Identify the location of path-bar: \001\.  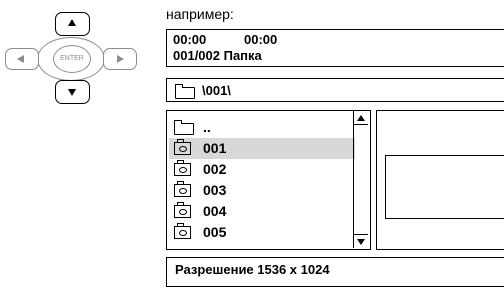
(335, 90).